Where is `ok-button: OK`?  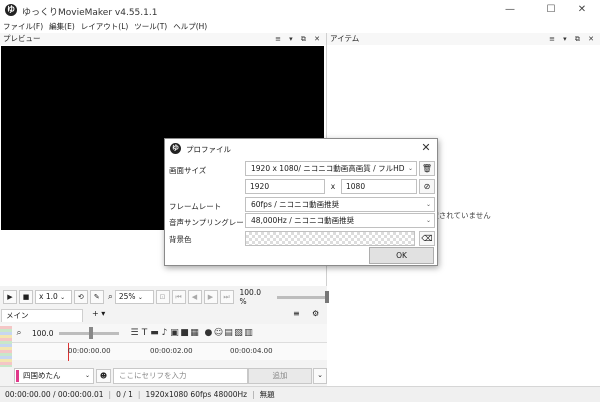
ok-button: OK is located at coordinates (401, 255).